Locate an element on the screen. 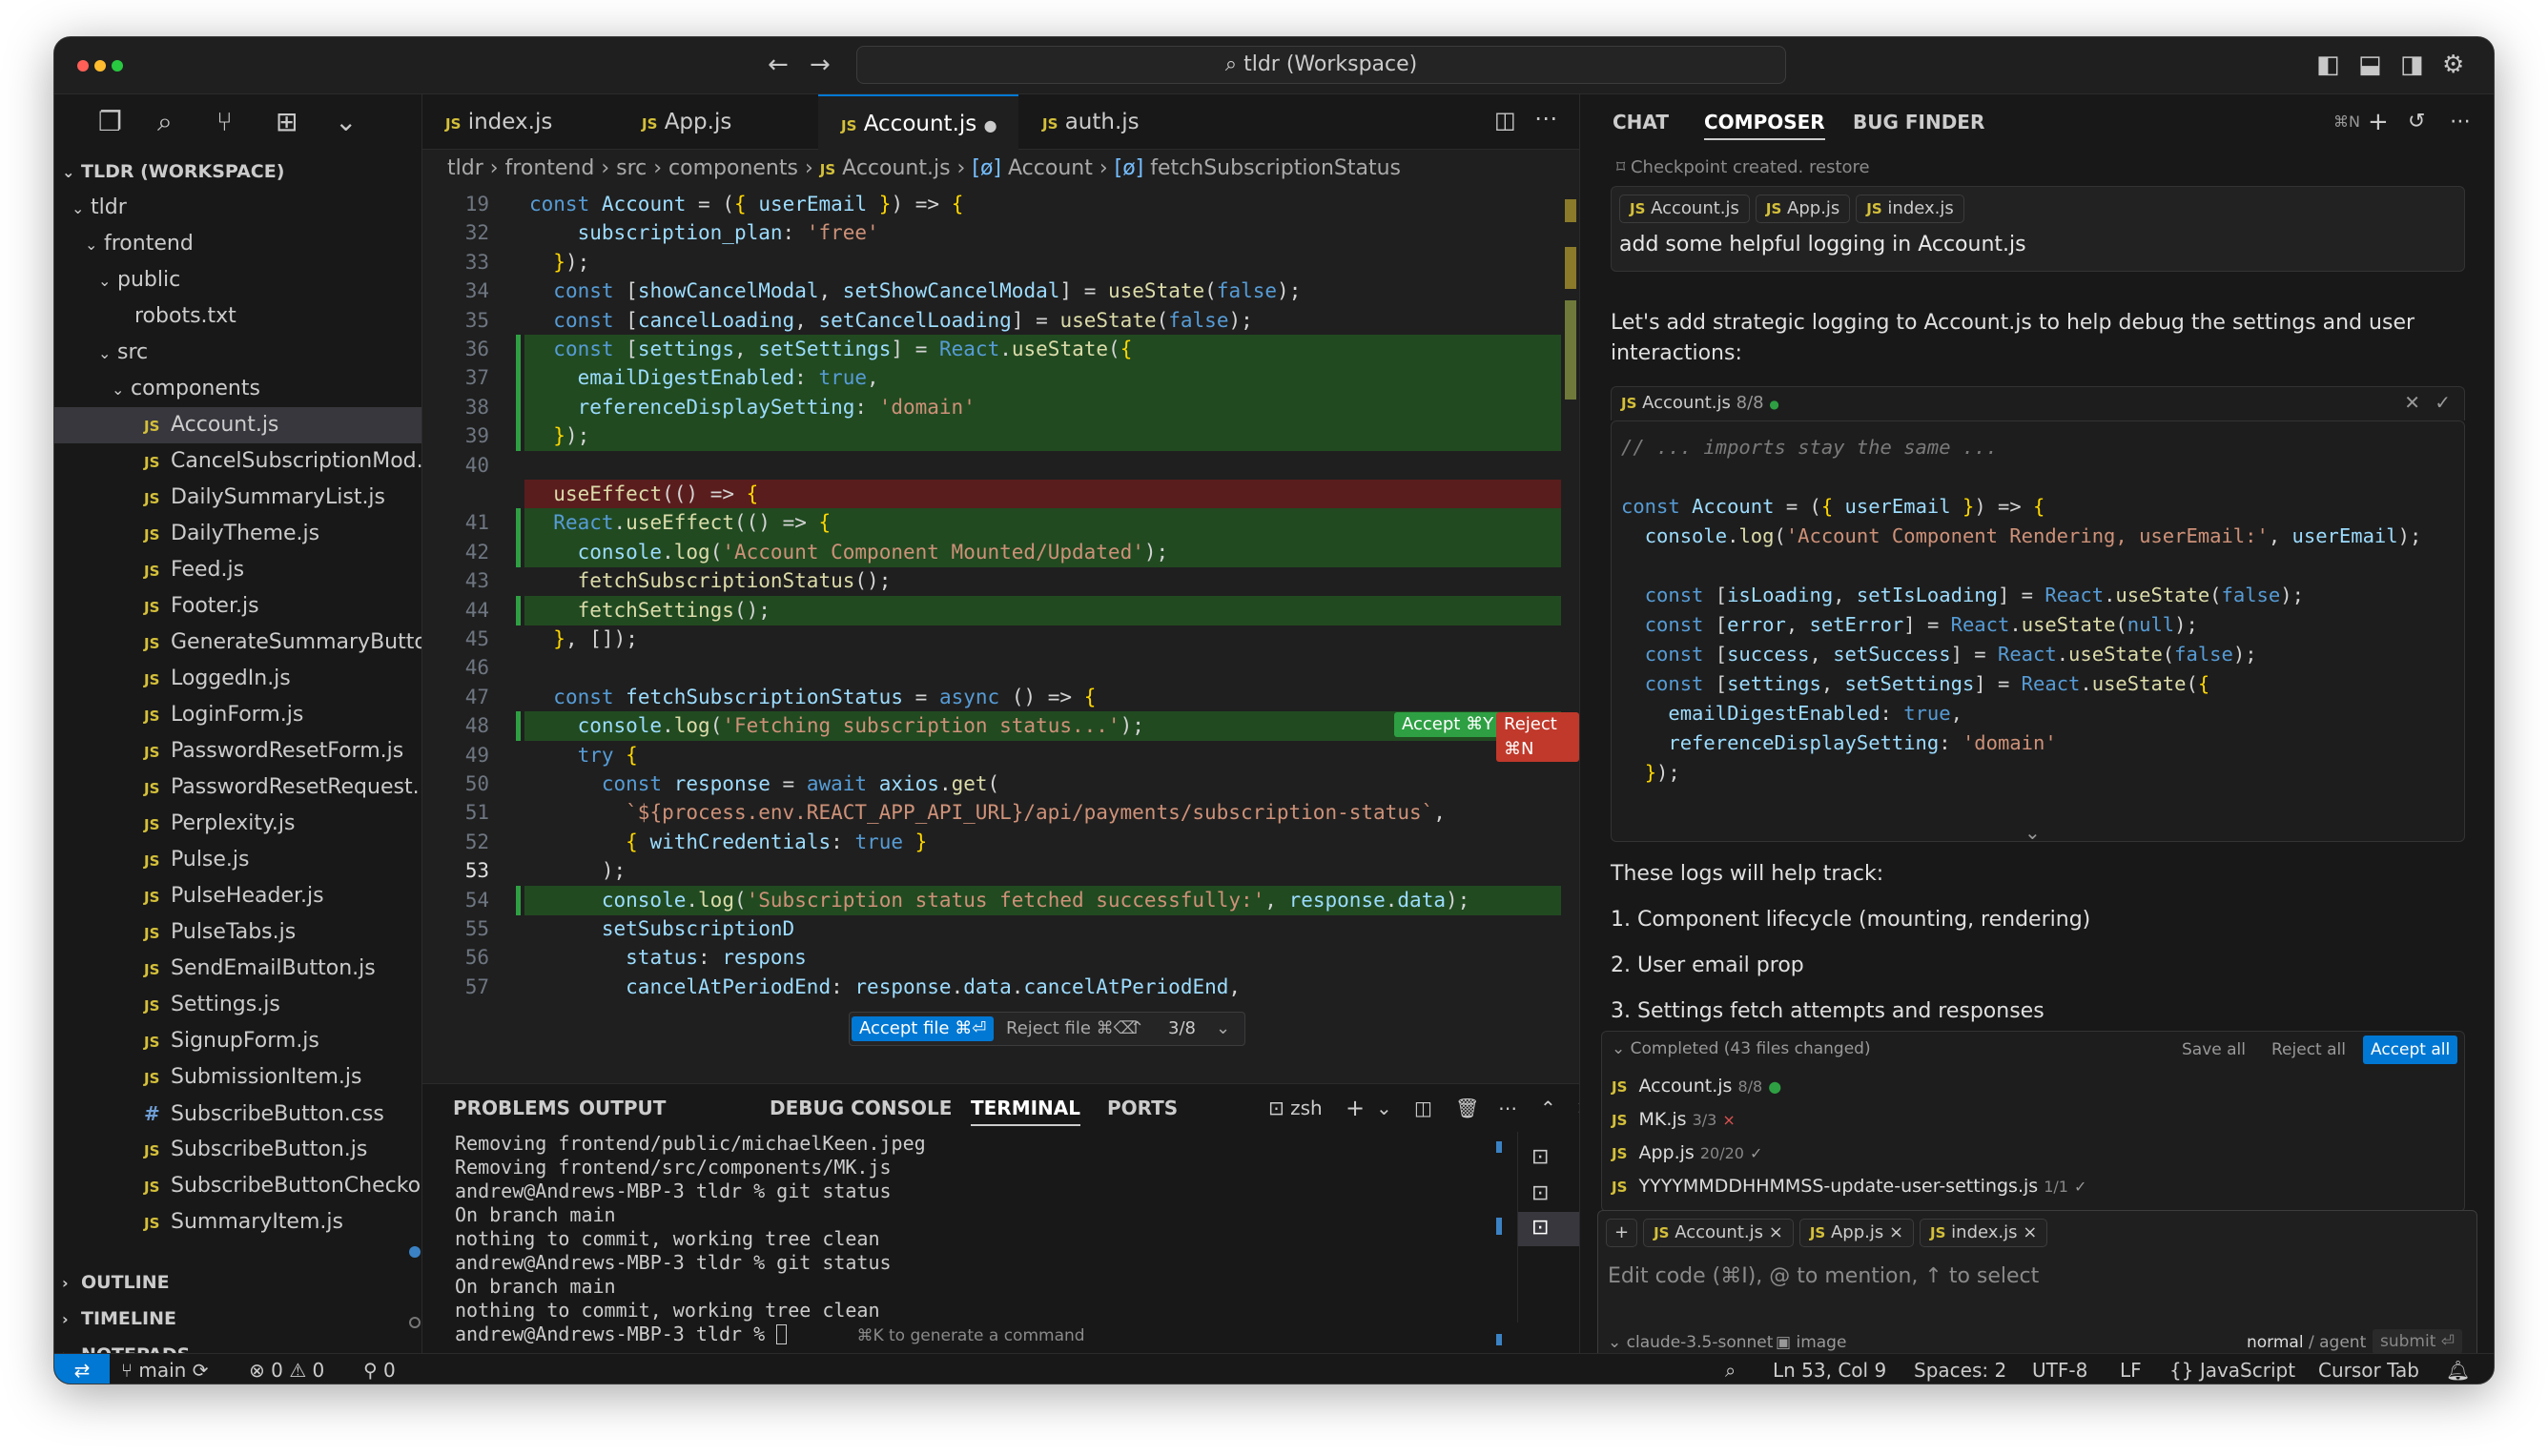 This screenshot has width=2548, height=1456. settings-gear-icon: ⚙ is located at coordinates (2453, 65).